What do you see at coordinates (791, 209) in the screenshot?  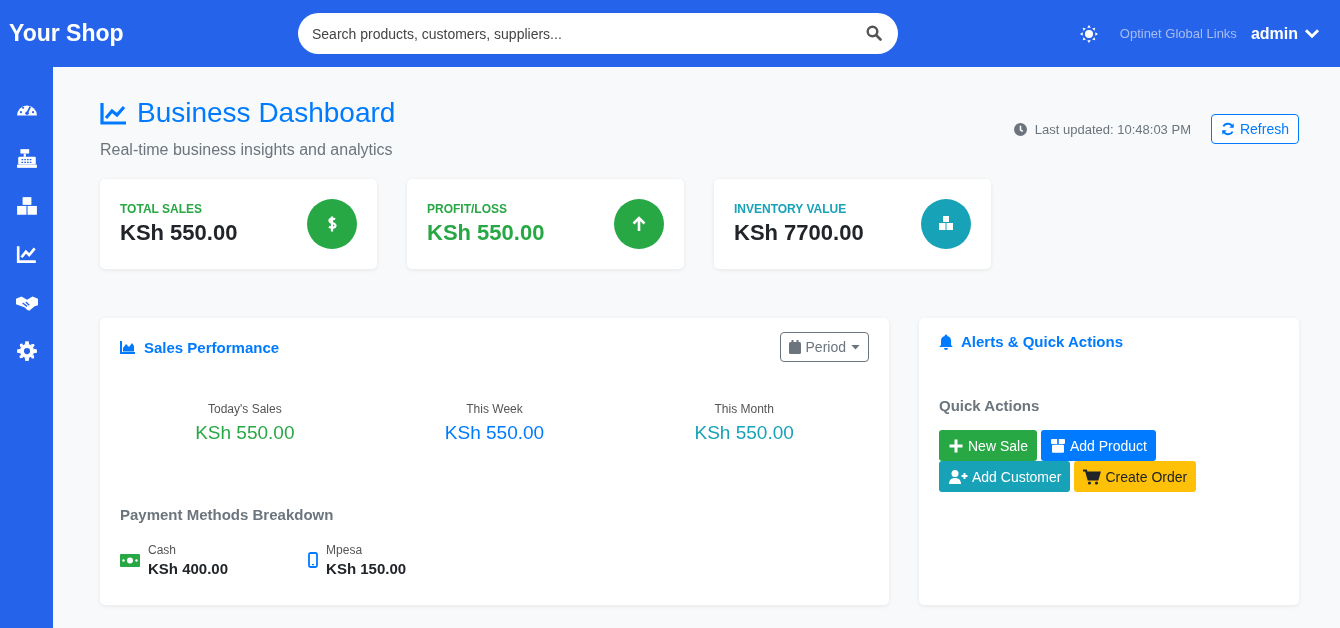 I see `stat-label: INVENTORY VALUE` at bounding box center [791, 209].